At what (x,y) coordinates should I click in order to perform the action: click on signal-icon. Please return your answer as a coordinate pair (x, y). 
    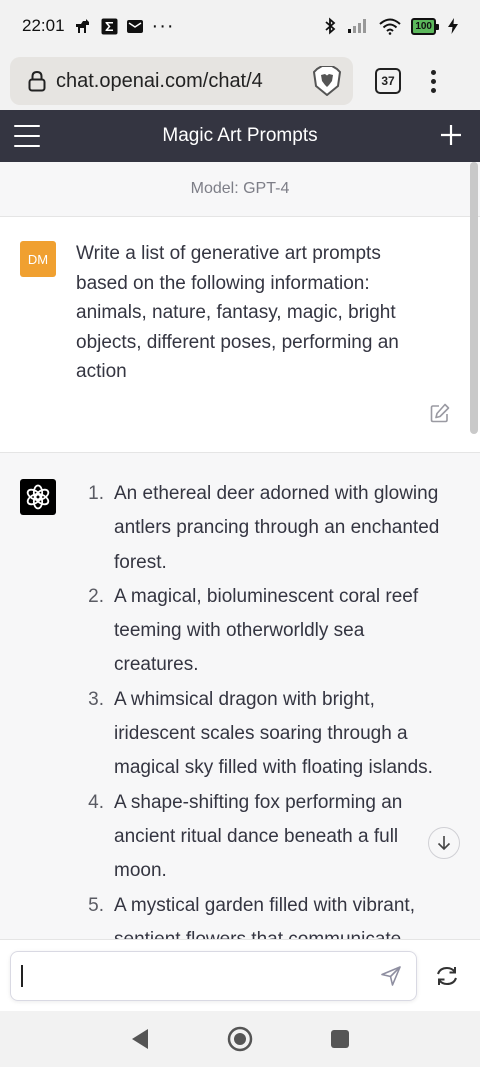
    Looking at the image, I should click on (358, 26).